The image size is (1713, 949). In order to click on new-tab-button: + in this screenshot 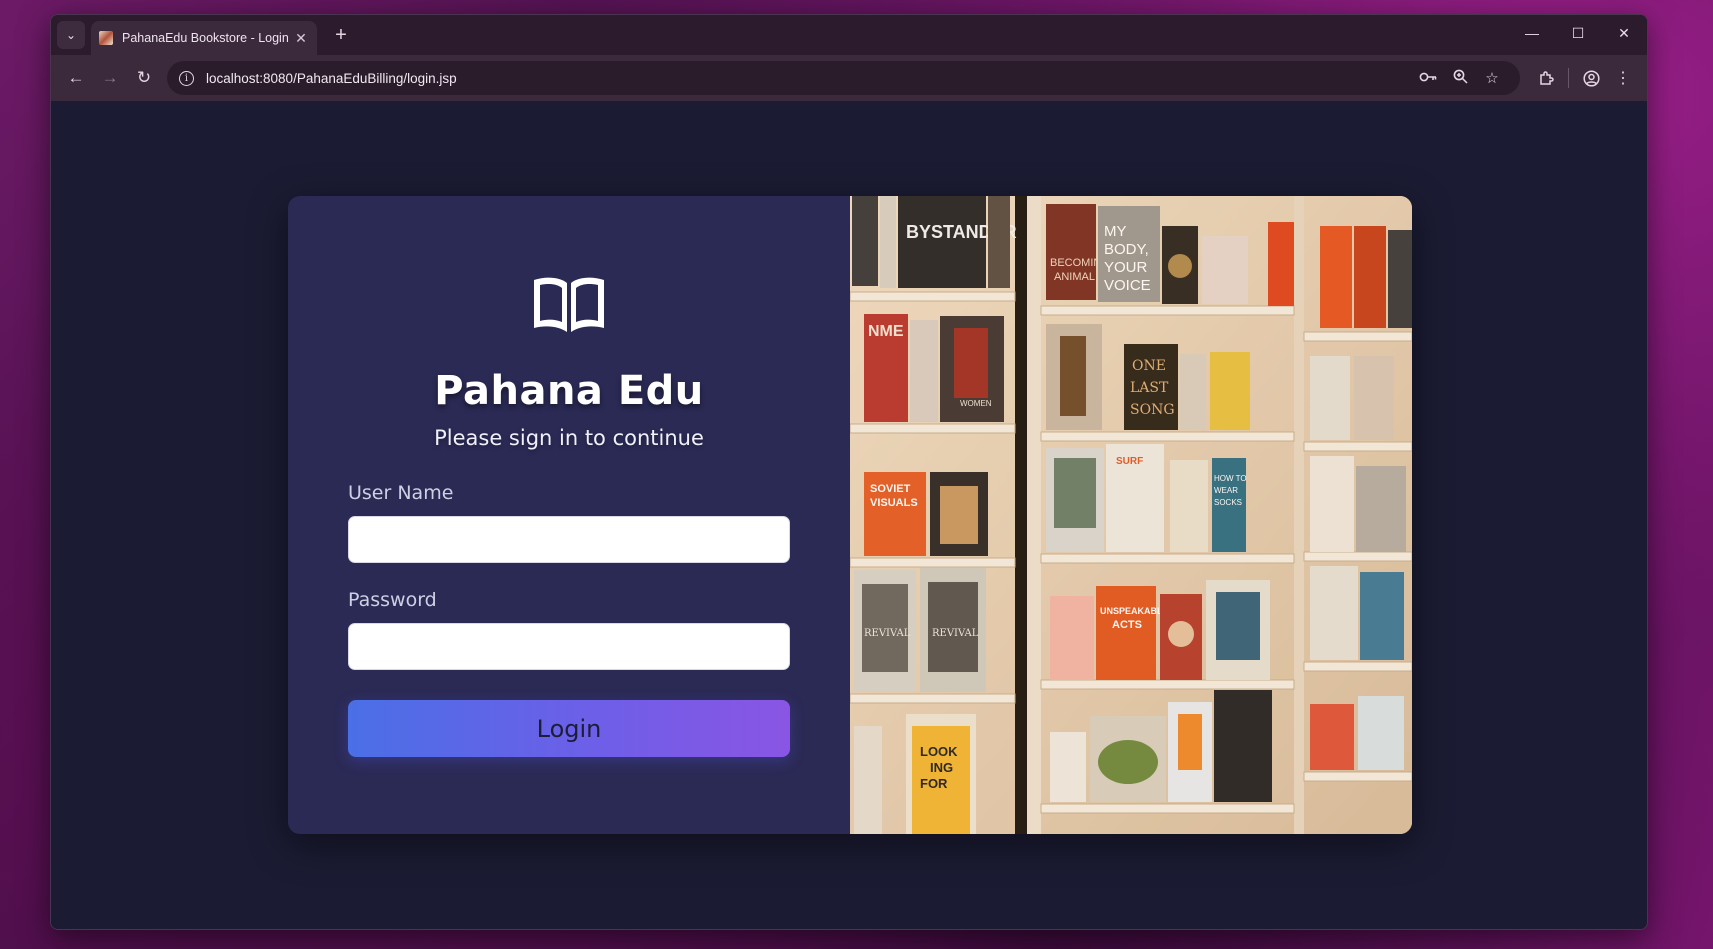, I will do `click(341, 35)`.